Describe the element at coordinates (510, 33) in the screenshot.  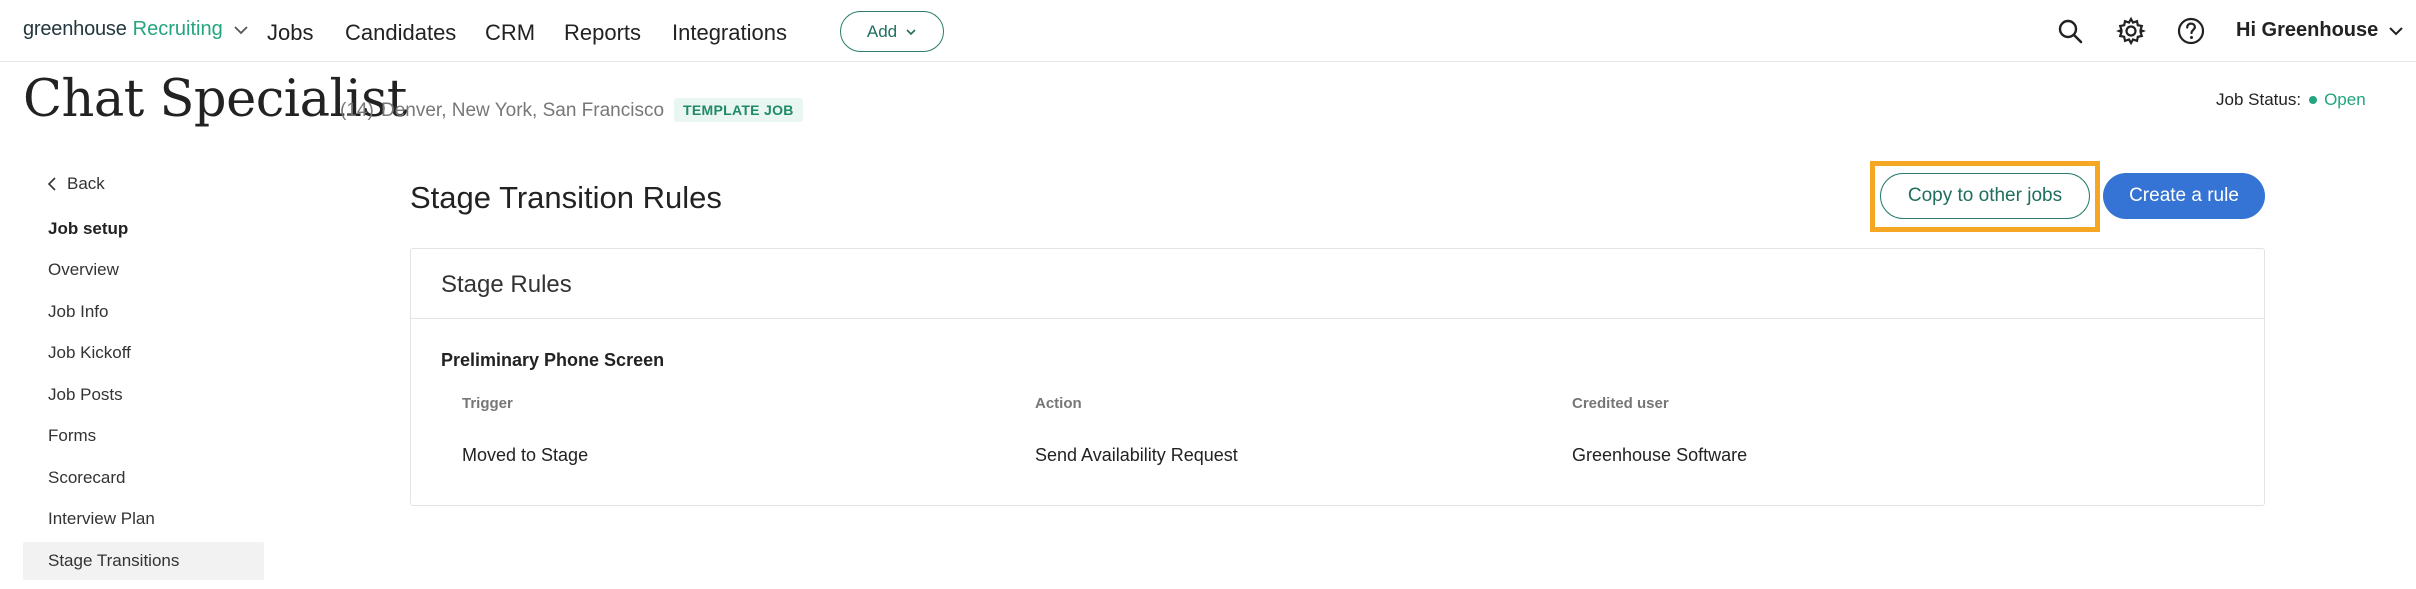
I see `nav-crm: CRM` at that location.